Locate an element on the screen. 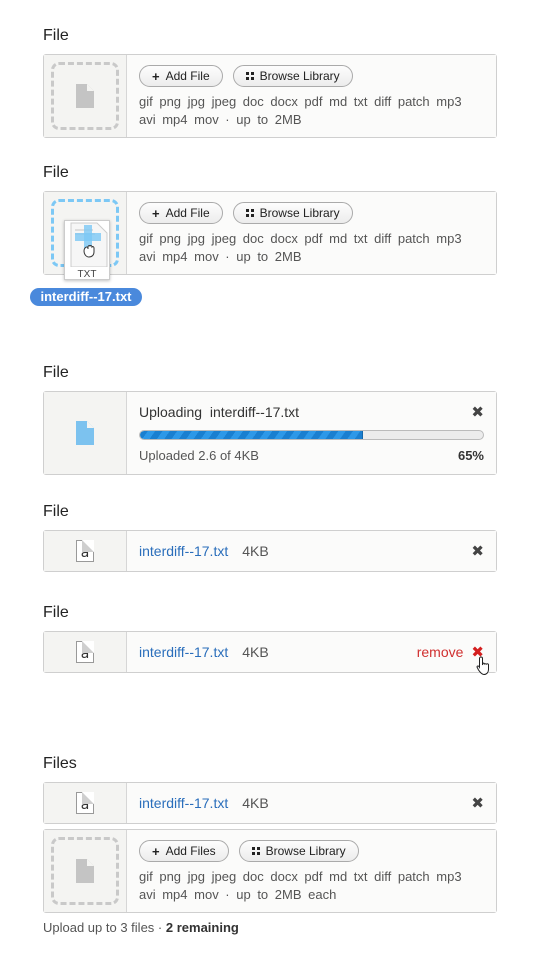 Image resolution: width=540 pixels, height=965 pixels. progress-bar is located at coordinates (311, 435).